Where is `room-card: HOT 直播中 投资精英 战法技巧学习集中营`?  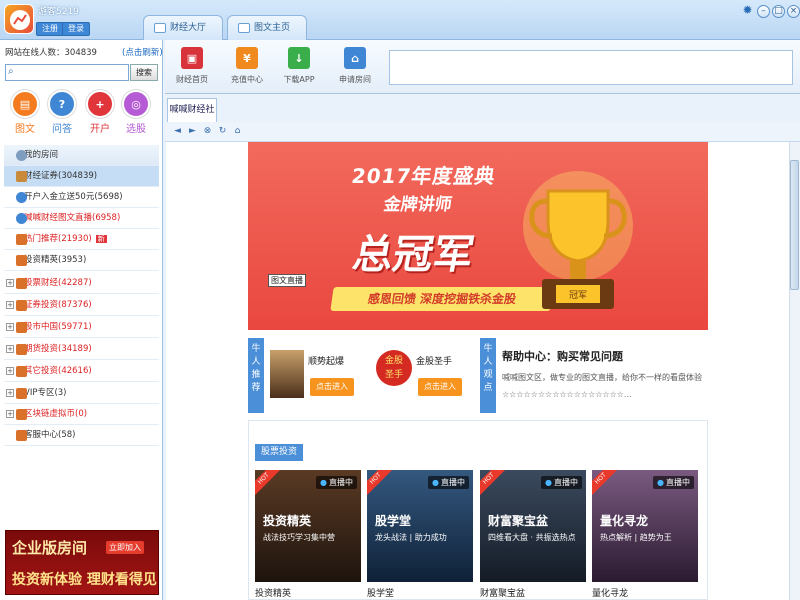 room-card: HOT 直播中 投资精英 战法技巧学习集中营 is located at coordinates (308, 526).